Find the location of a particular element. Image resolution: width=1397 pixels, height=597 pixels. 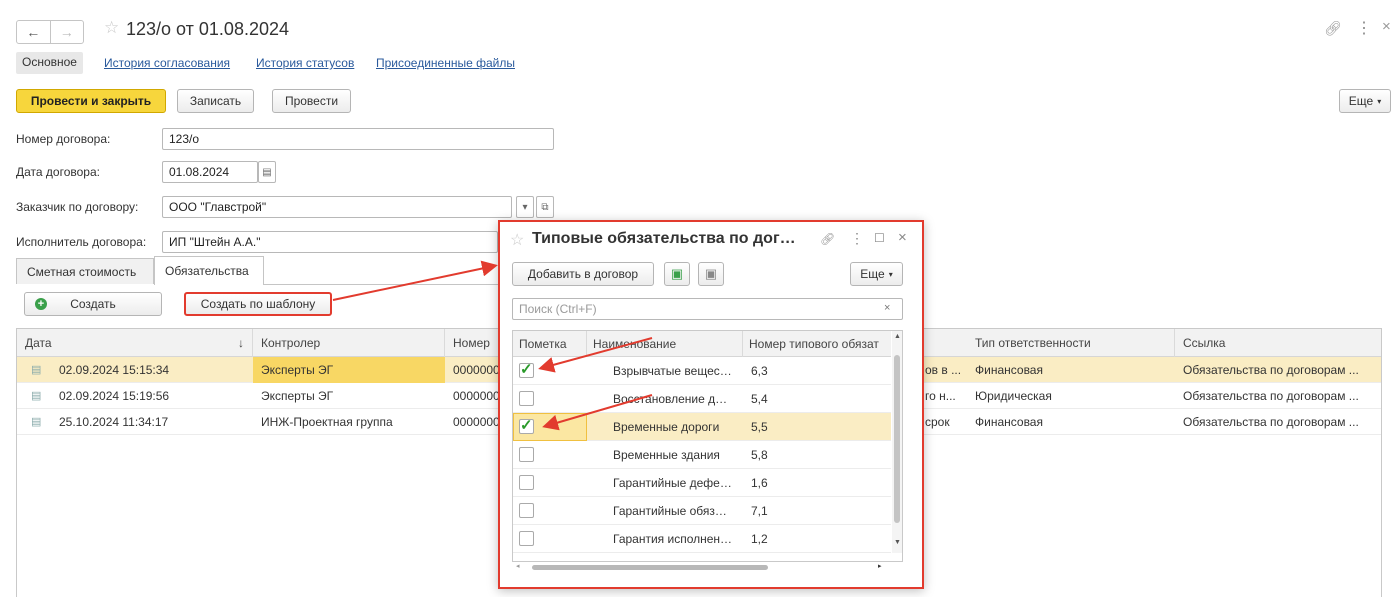

arrow-to-dialog is located at coordinates (415, 280).